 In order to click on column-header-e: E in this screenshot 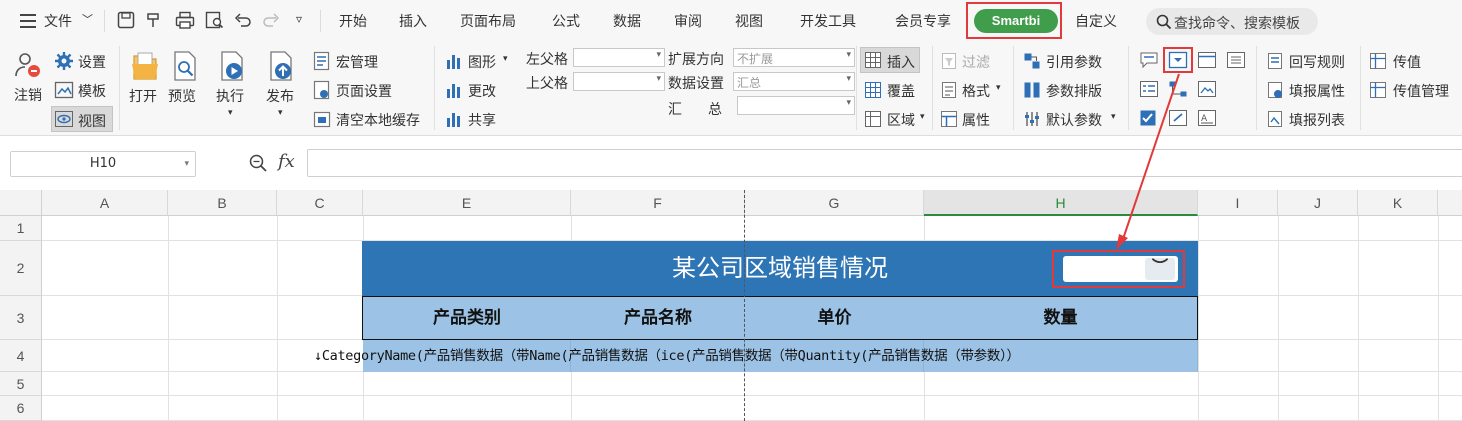, I will do `click(467, 203)`.